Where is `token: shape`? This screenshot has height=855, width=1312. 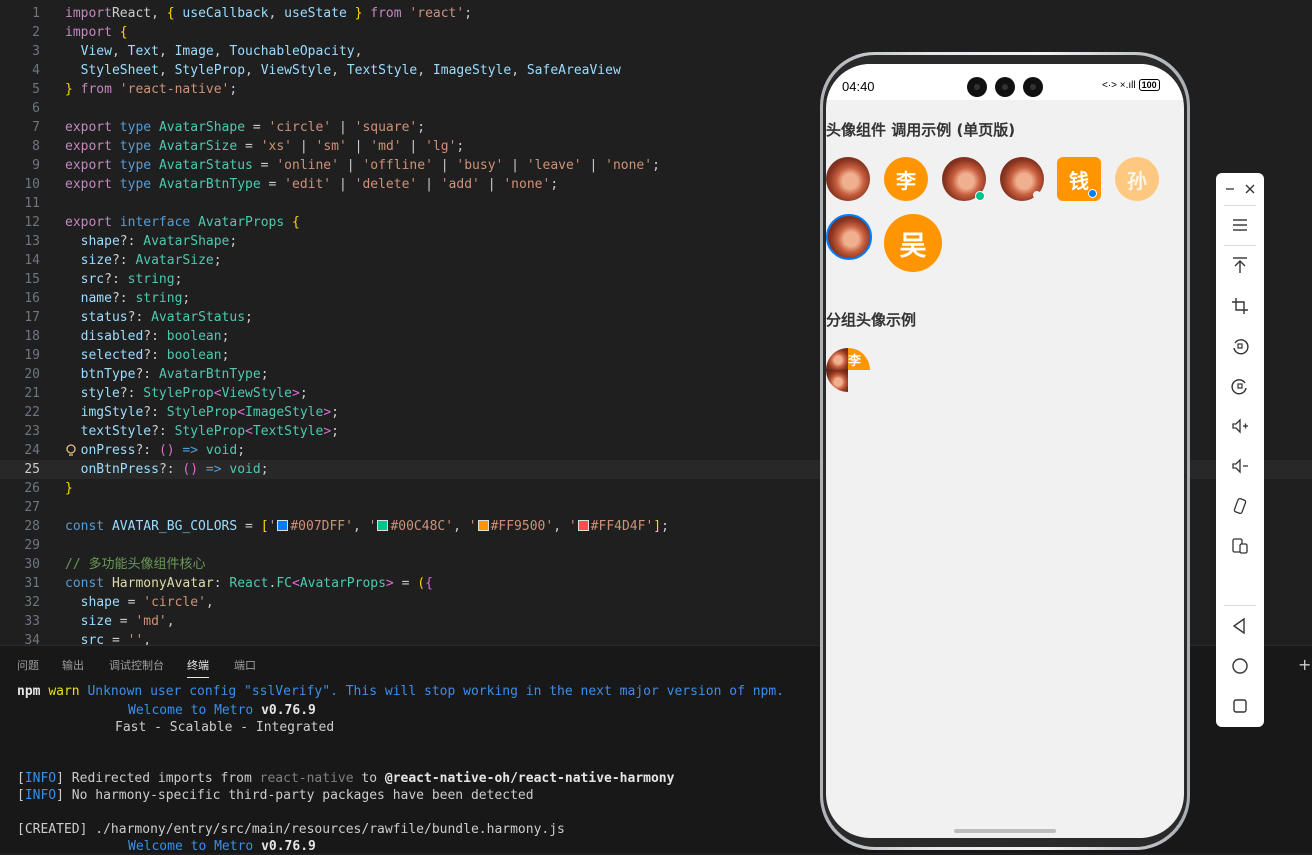 token: shape is located at coordinates (100, 241).